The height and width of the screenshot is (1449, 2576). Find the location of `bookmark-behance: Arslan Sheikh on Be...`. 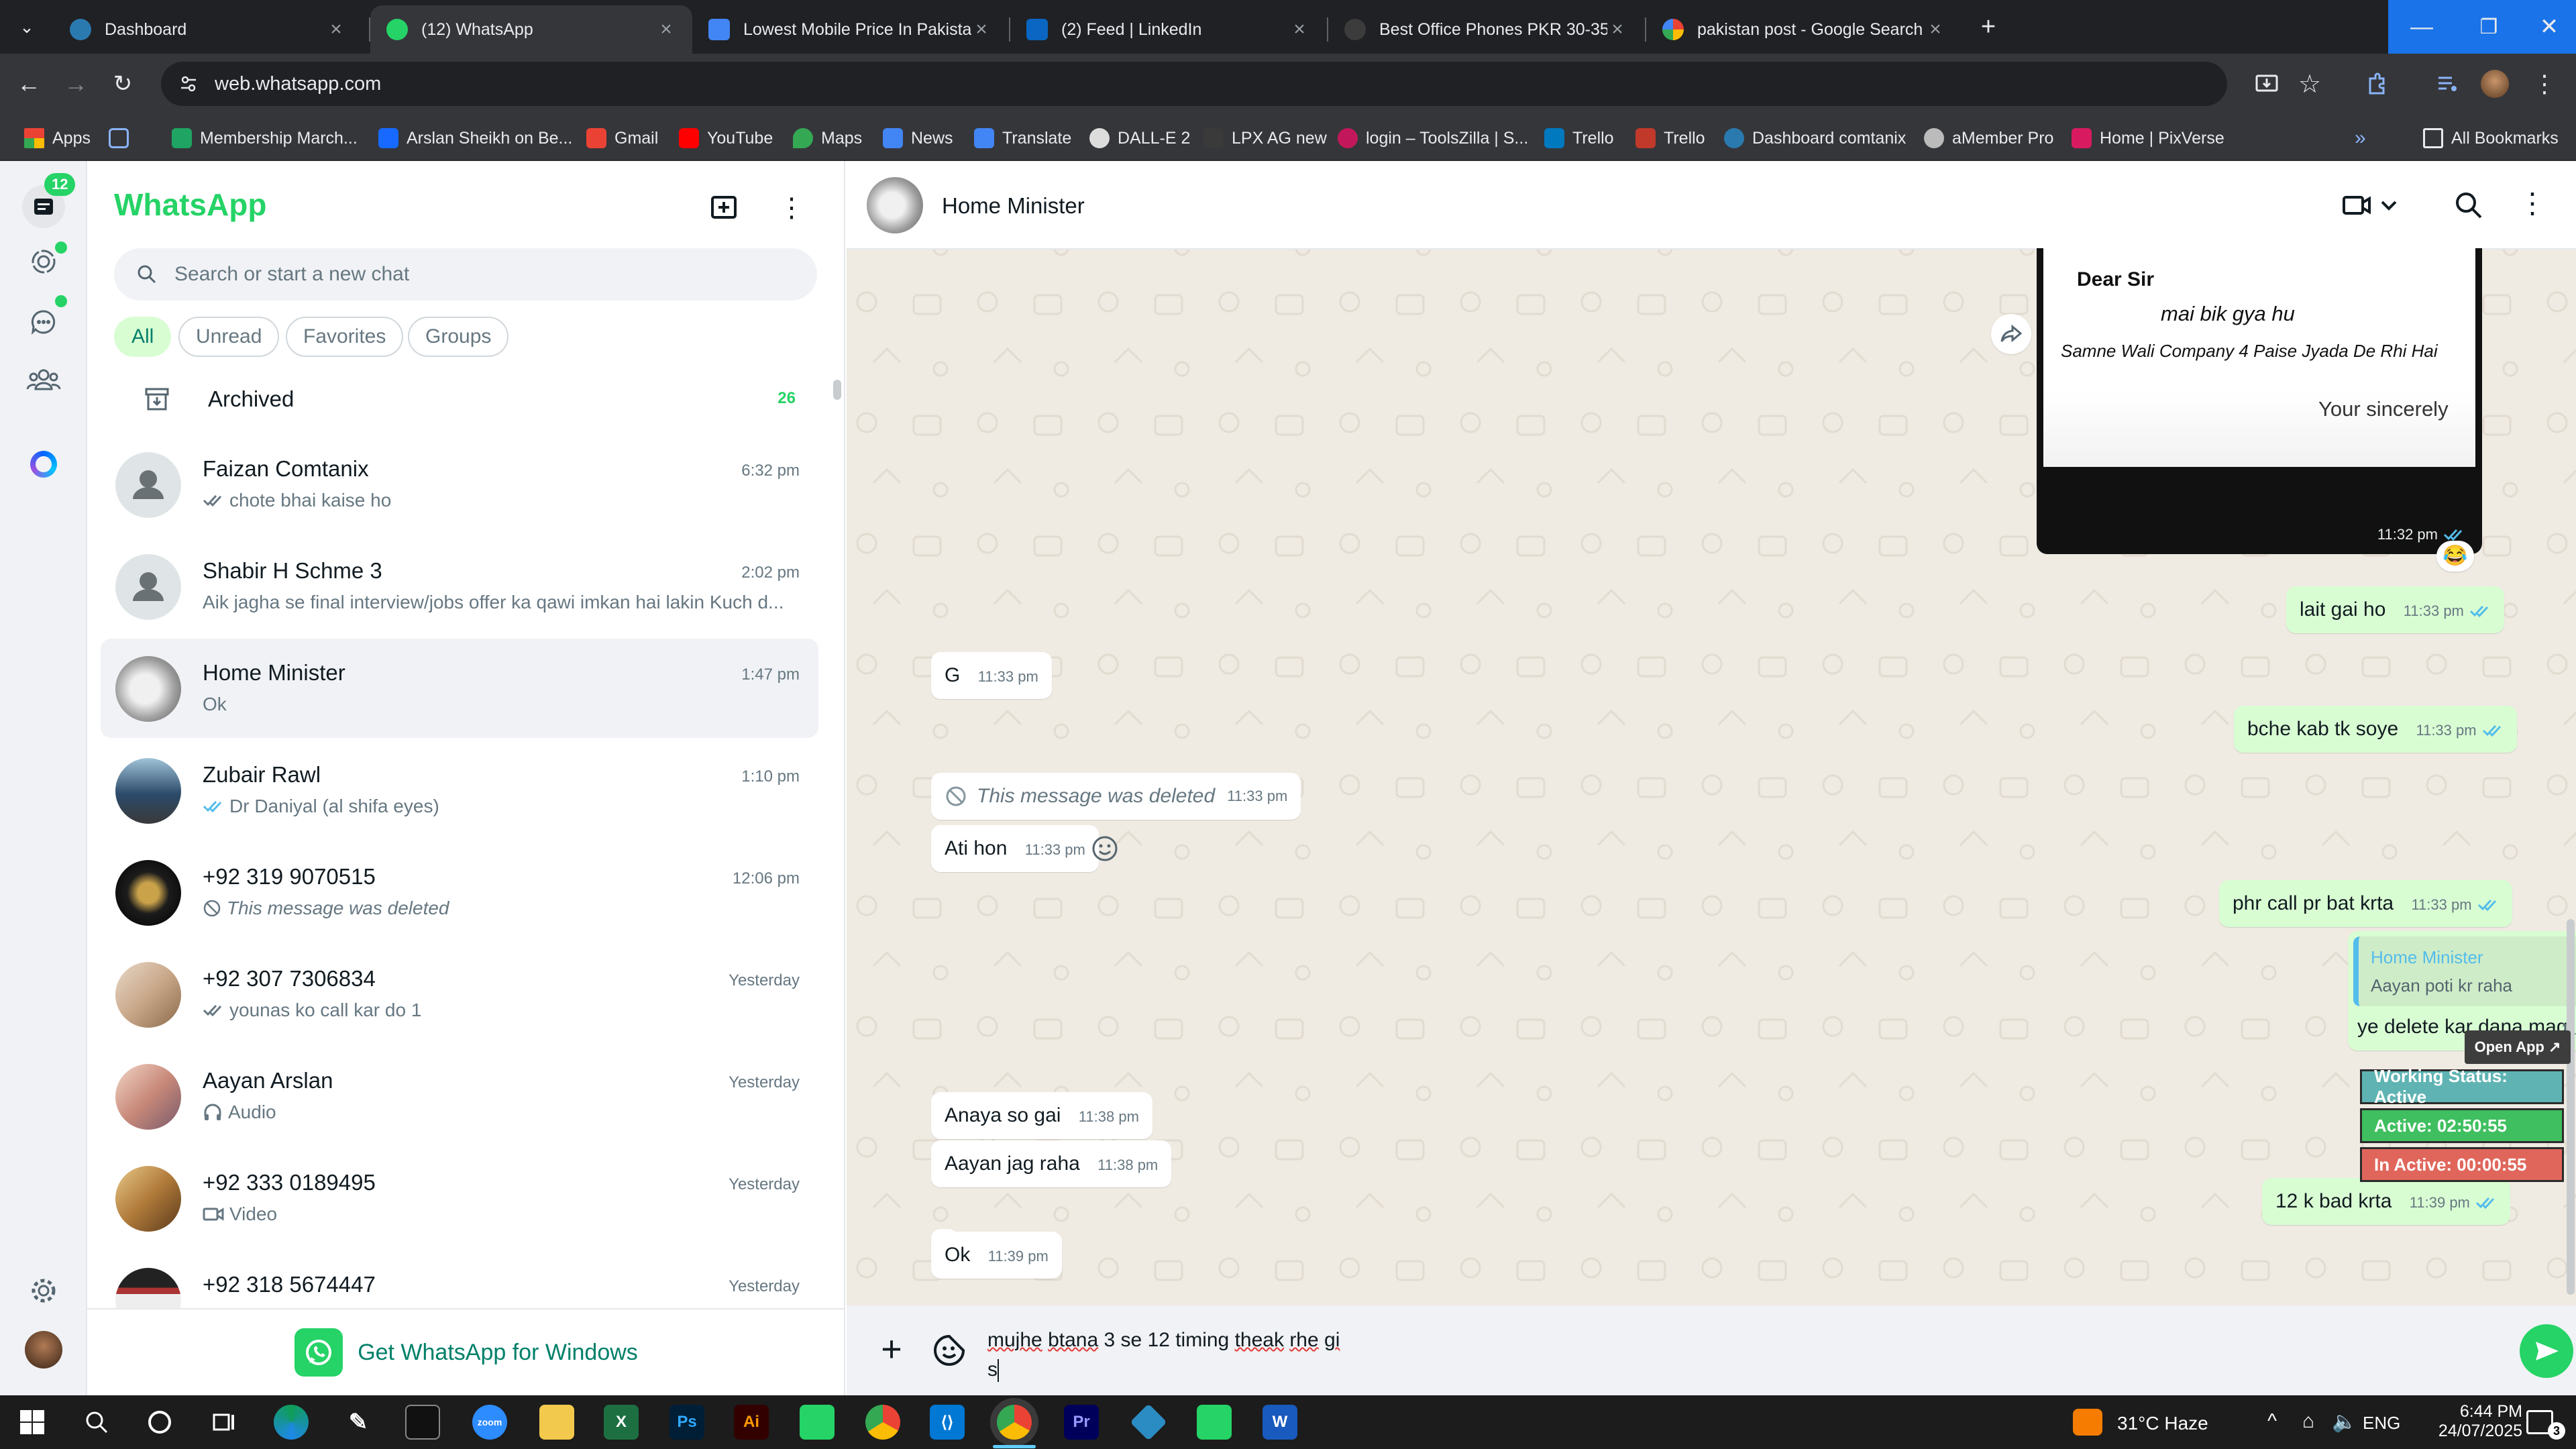

bookmark-behance: Arslan Sheikh on Be... is located at coordinates (475, 138).